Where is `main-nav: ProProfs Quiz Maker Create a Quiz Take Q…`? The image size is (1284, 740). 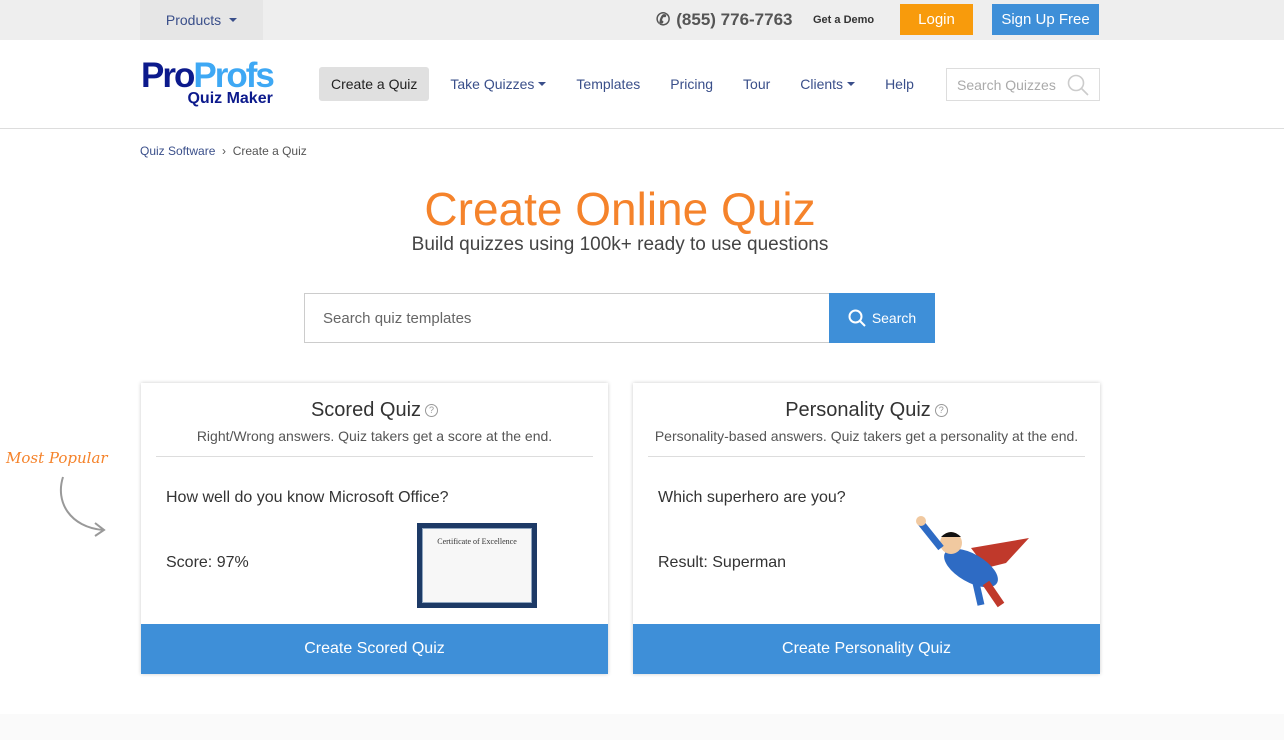 main-nav: ProProfs Quiz Maker Create a Quiz Take Q… is located at coordinates (642, 84).